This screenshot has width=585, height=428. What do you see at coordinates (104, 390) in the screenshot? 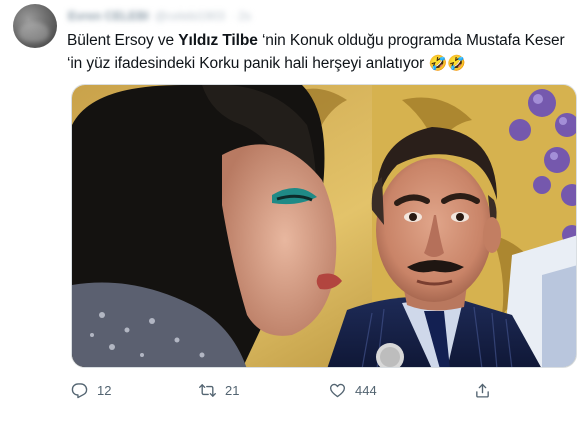
I see `reply-count: 12` at bounding box center [104, 390].